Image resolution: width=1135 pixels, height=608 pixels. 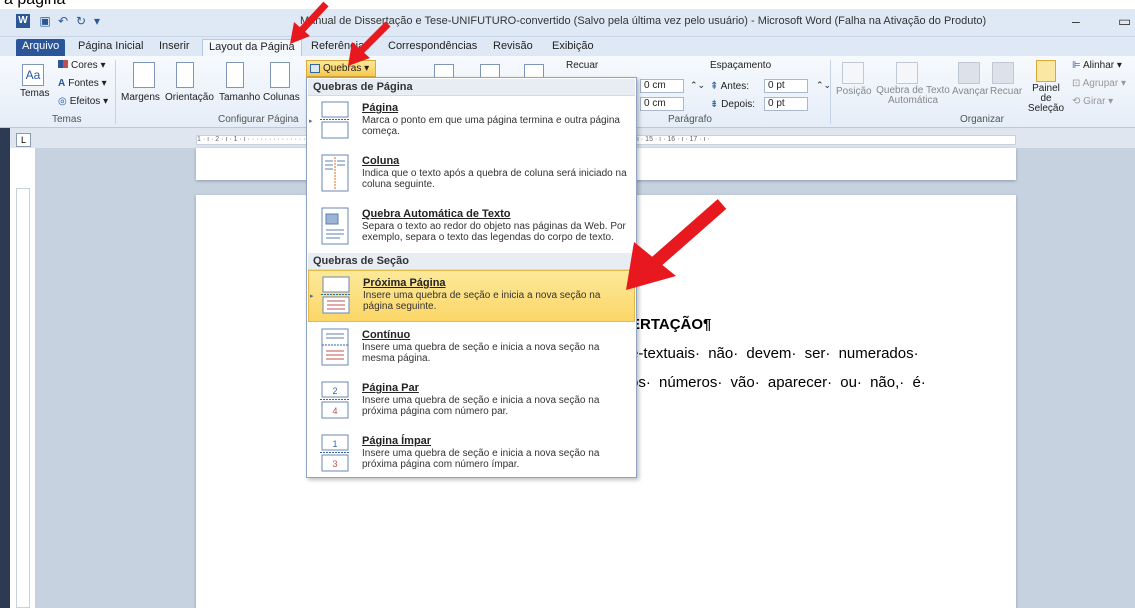 I want to click on themes-icon: Aa, so click(x=33, y=75).